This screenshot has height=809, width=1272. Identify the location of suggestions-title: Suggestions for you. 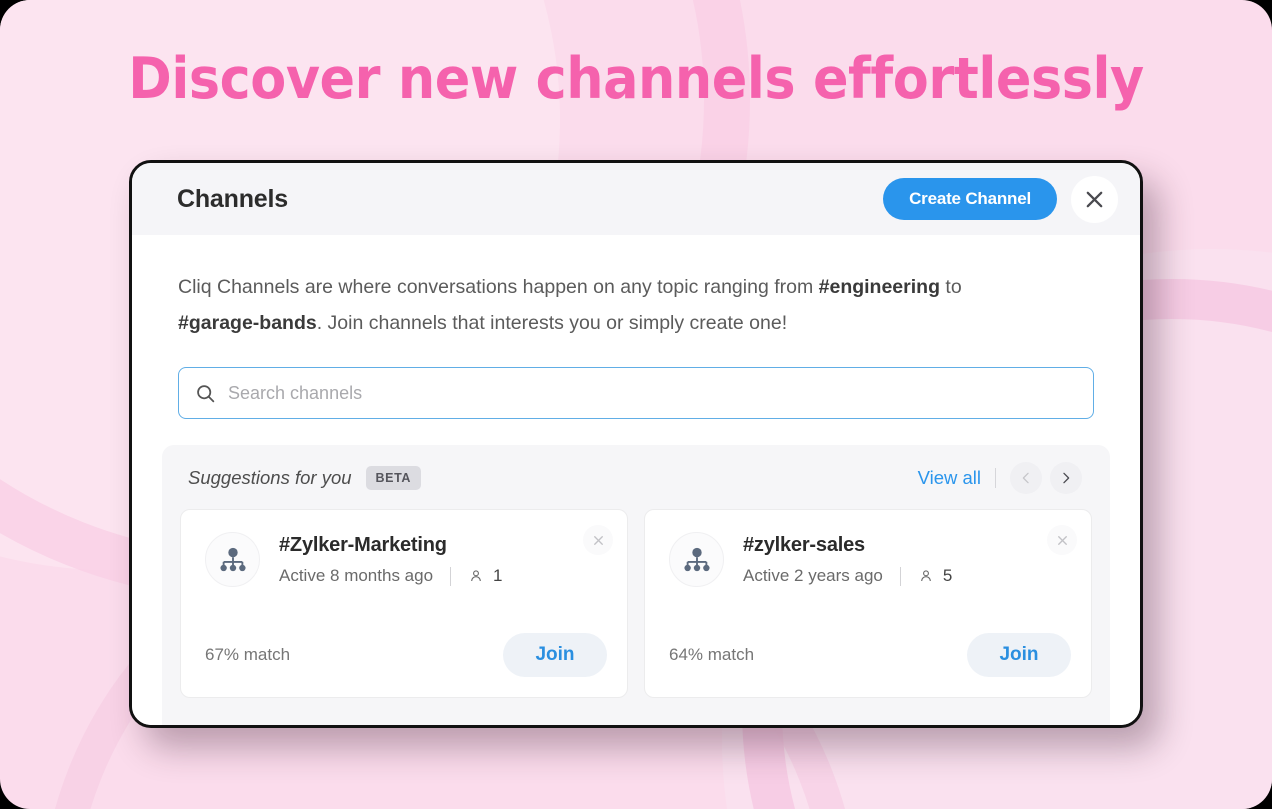
(270, 477).